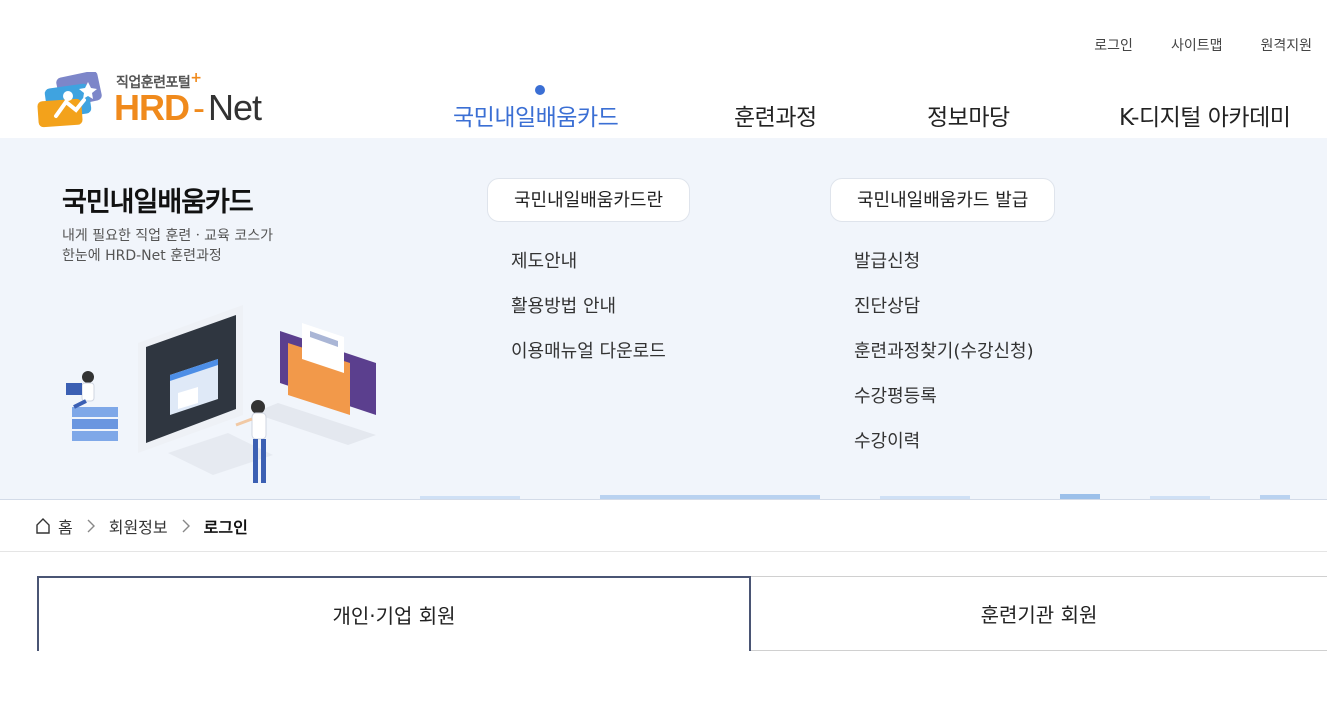  I want to click on menu-item-review-register: 수강평등록, so click(954, 399).